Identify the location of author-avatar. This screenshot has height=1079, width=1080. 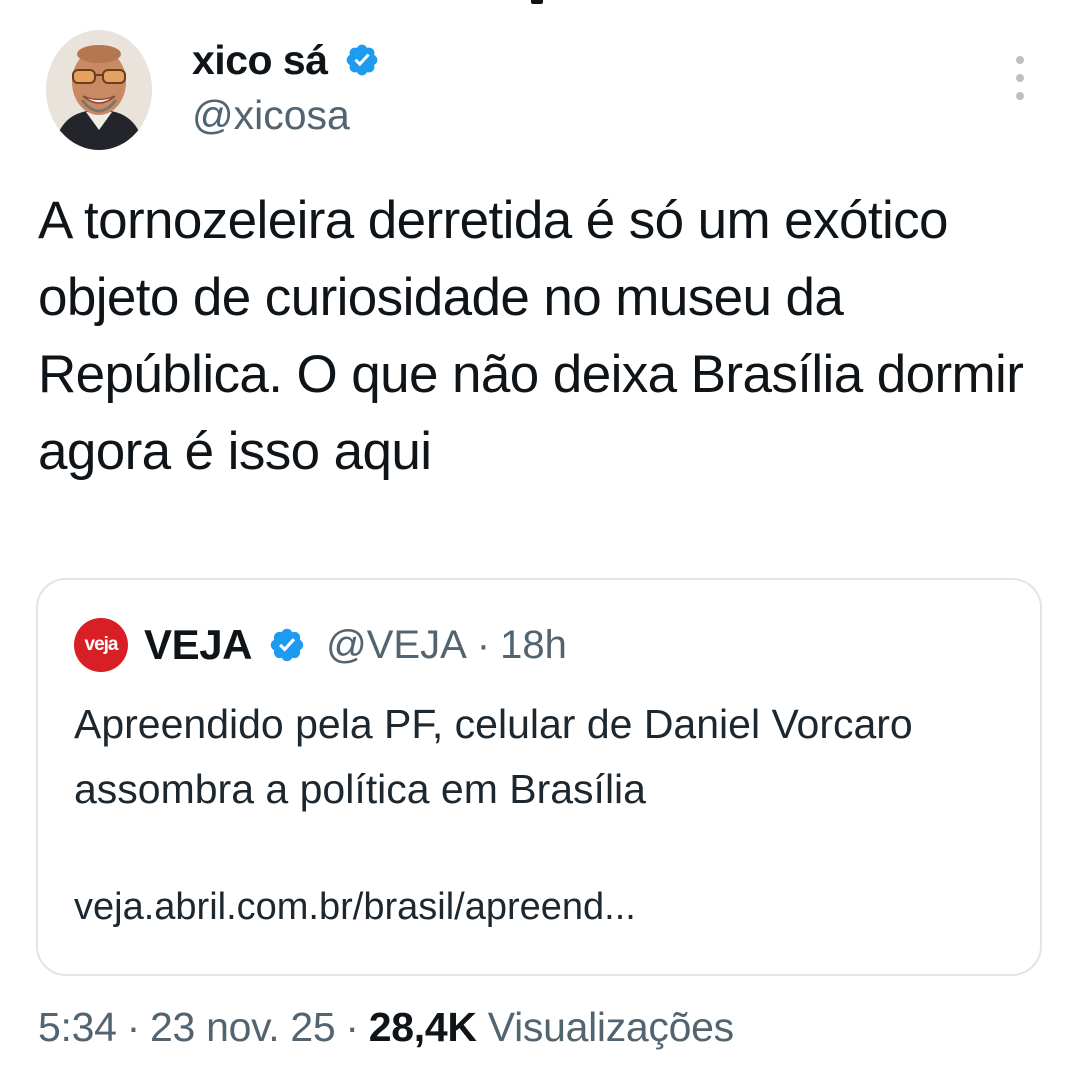
(99, 90).